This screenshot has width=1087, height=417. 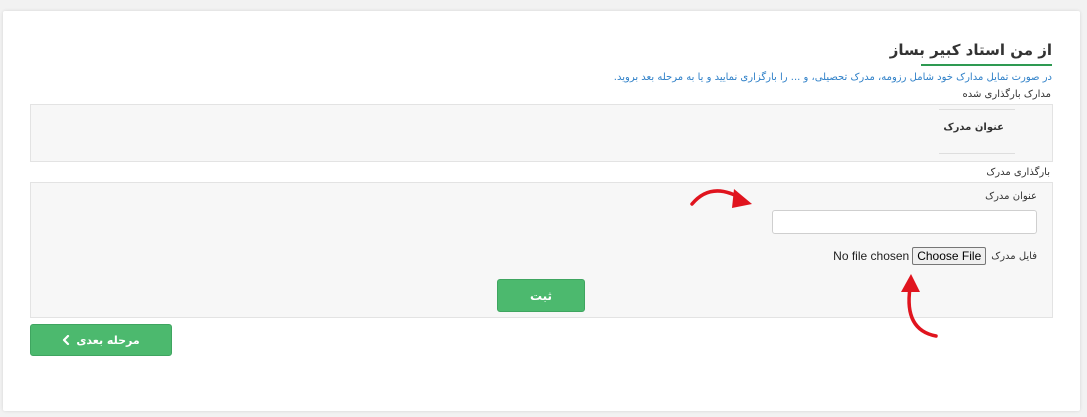 I want to click on file-field-row: فایل مدرک Choose File No file chosen, so click(x=935, y=256).